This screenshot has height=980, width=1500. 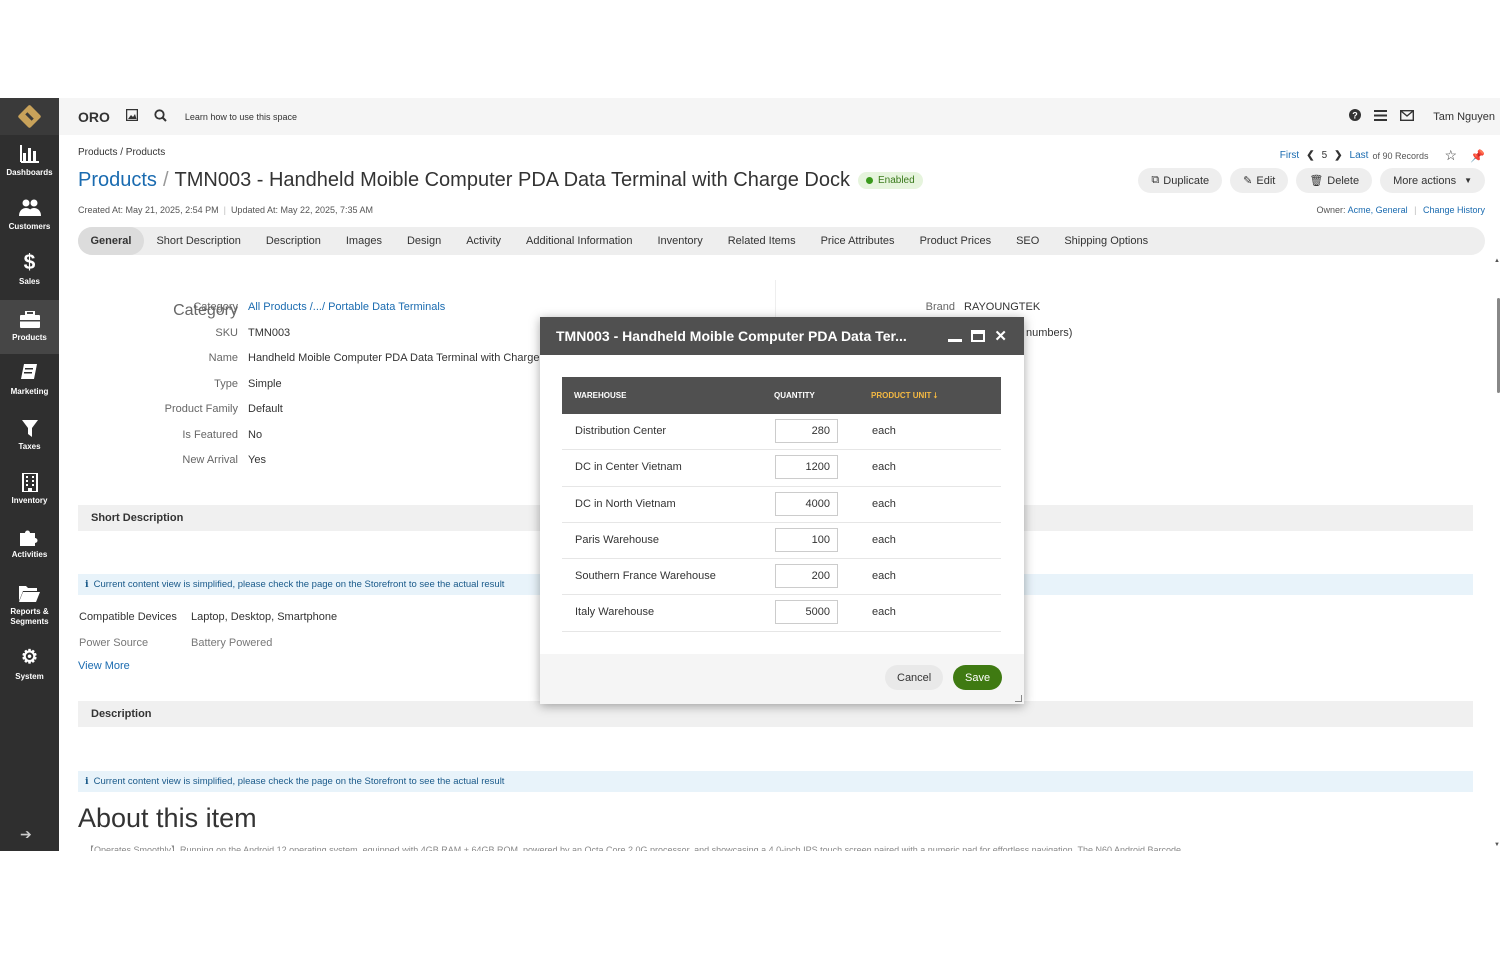 What do you see at coordinates (600, 395) in the screenshot?
I see `column-warehouse: WAREHOUSE` at bounding box center [600, 395].